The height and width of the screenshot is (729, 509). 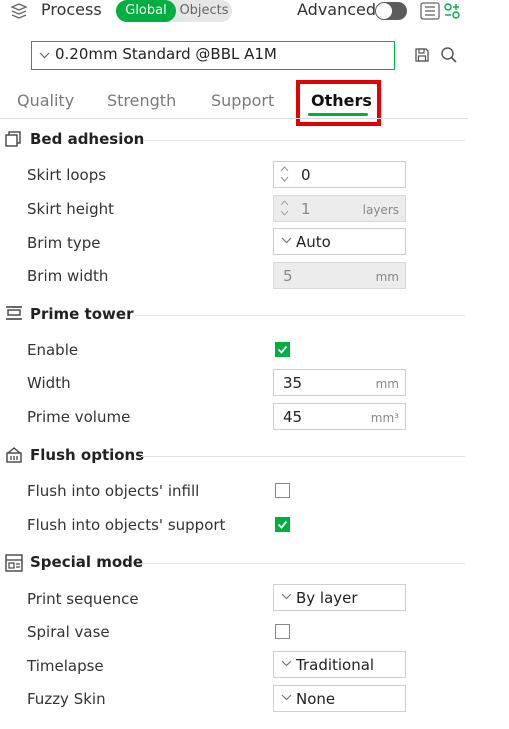 What do you see at coordinates (449, 55) in the screenshot?
I see `search-icon` at bounding box center [449, 55].